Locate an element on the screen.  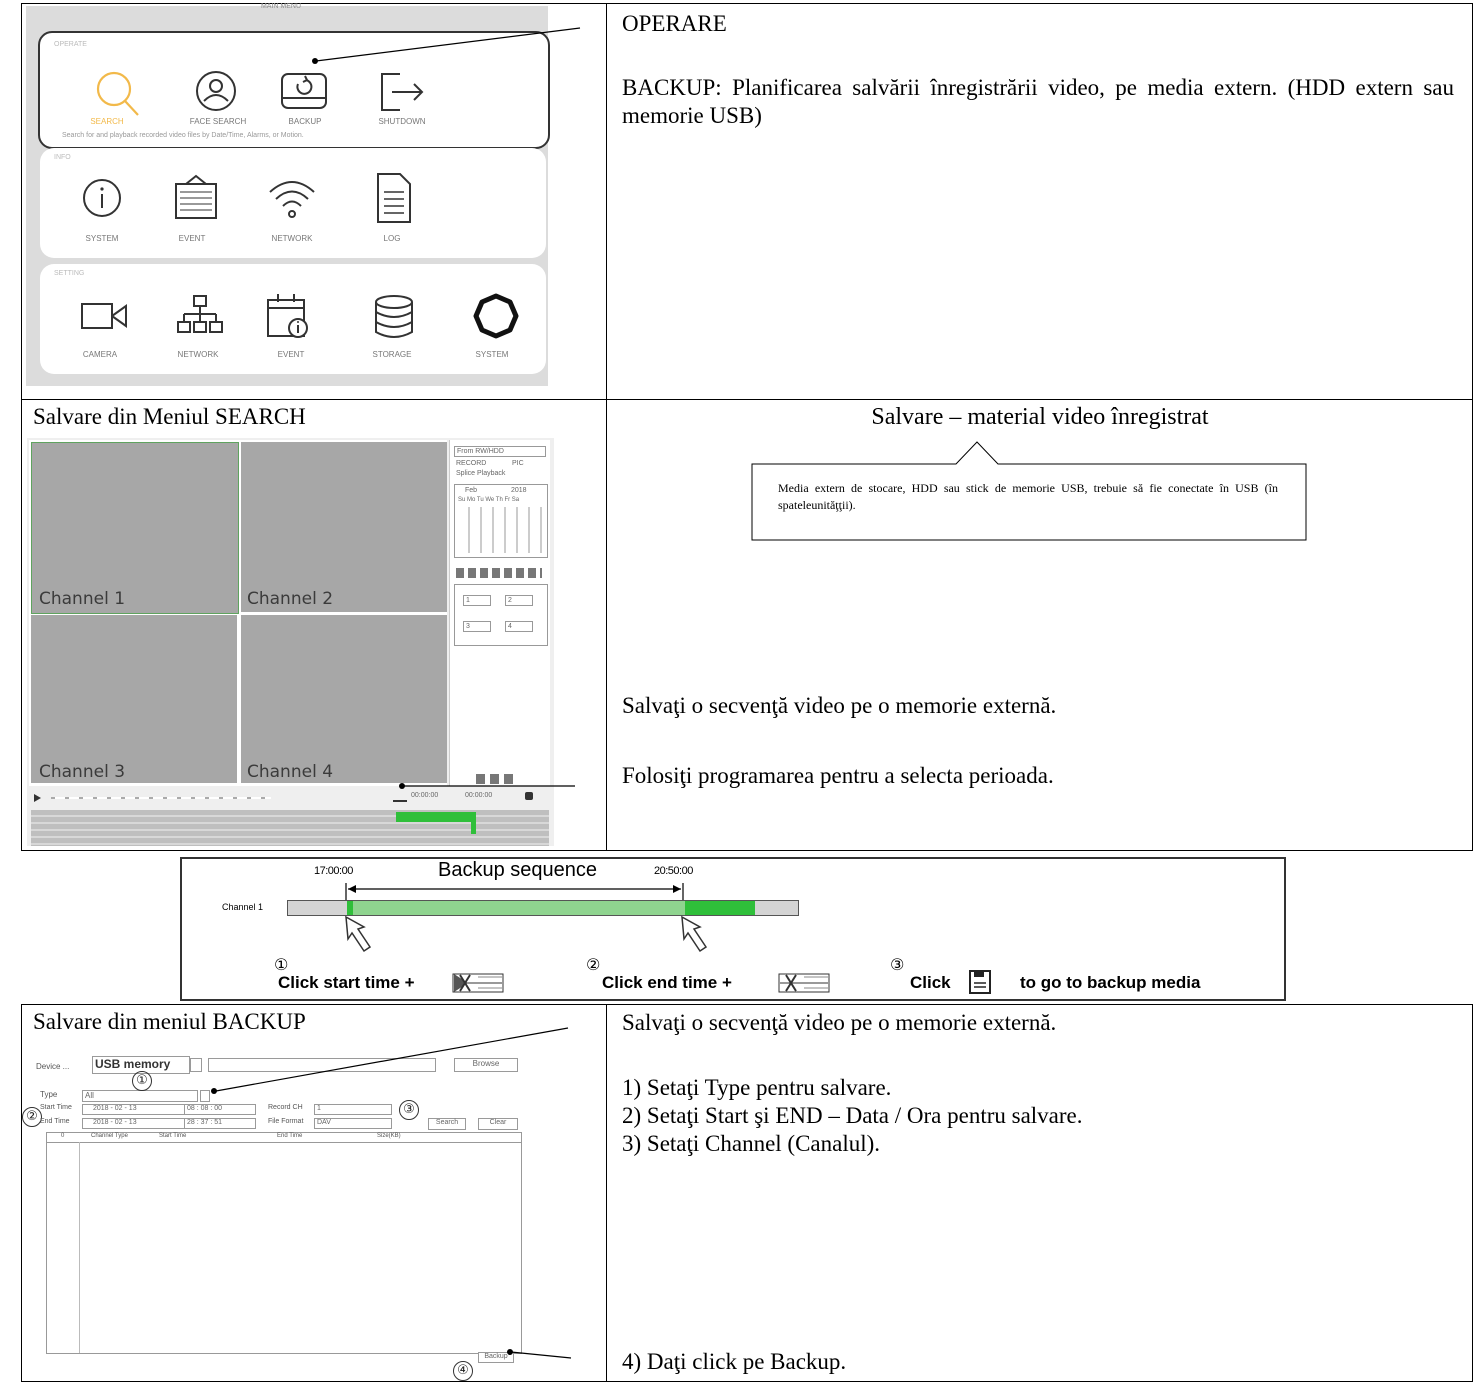
start-time-field: 08 : 08 : 00 is located at coordinates (220, 1109).